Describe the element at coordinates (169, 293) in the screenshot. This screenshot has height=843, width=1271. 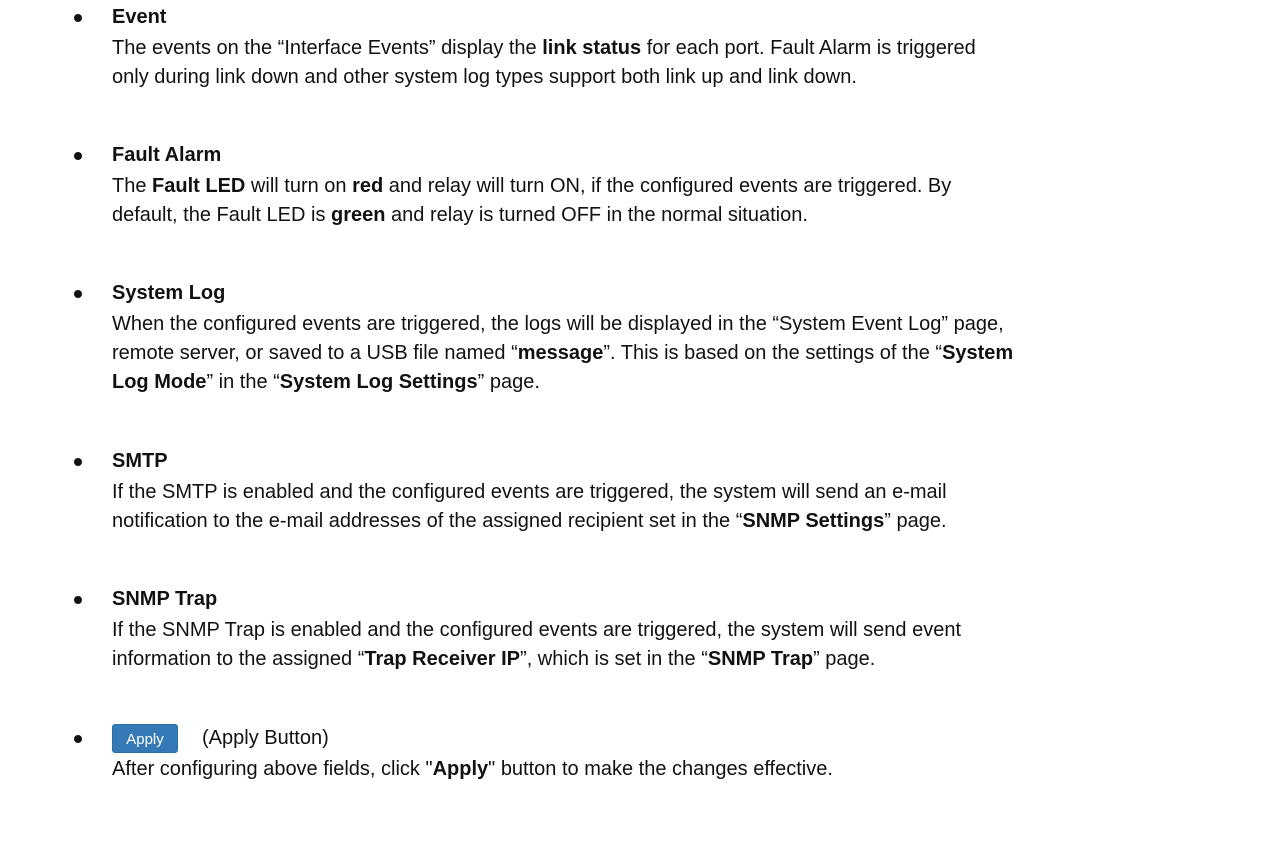
I see `item-title: System Log` at that location.